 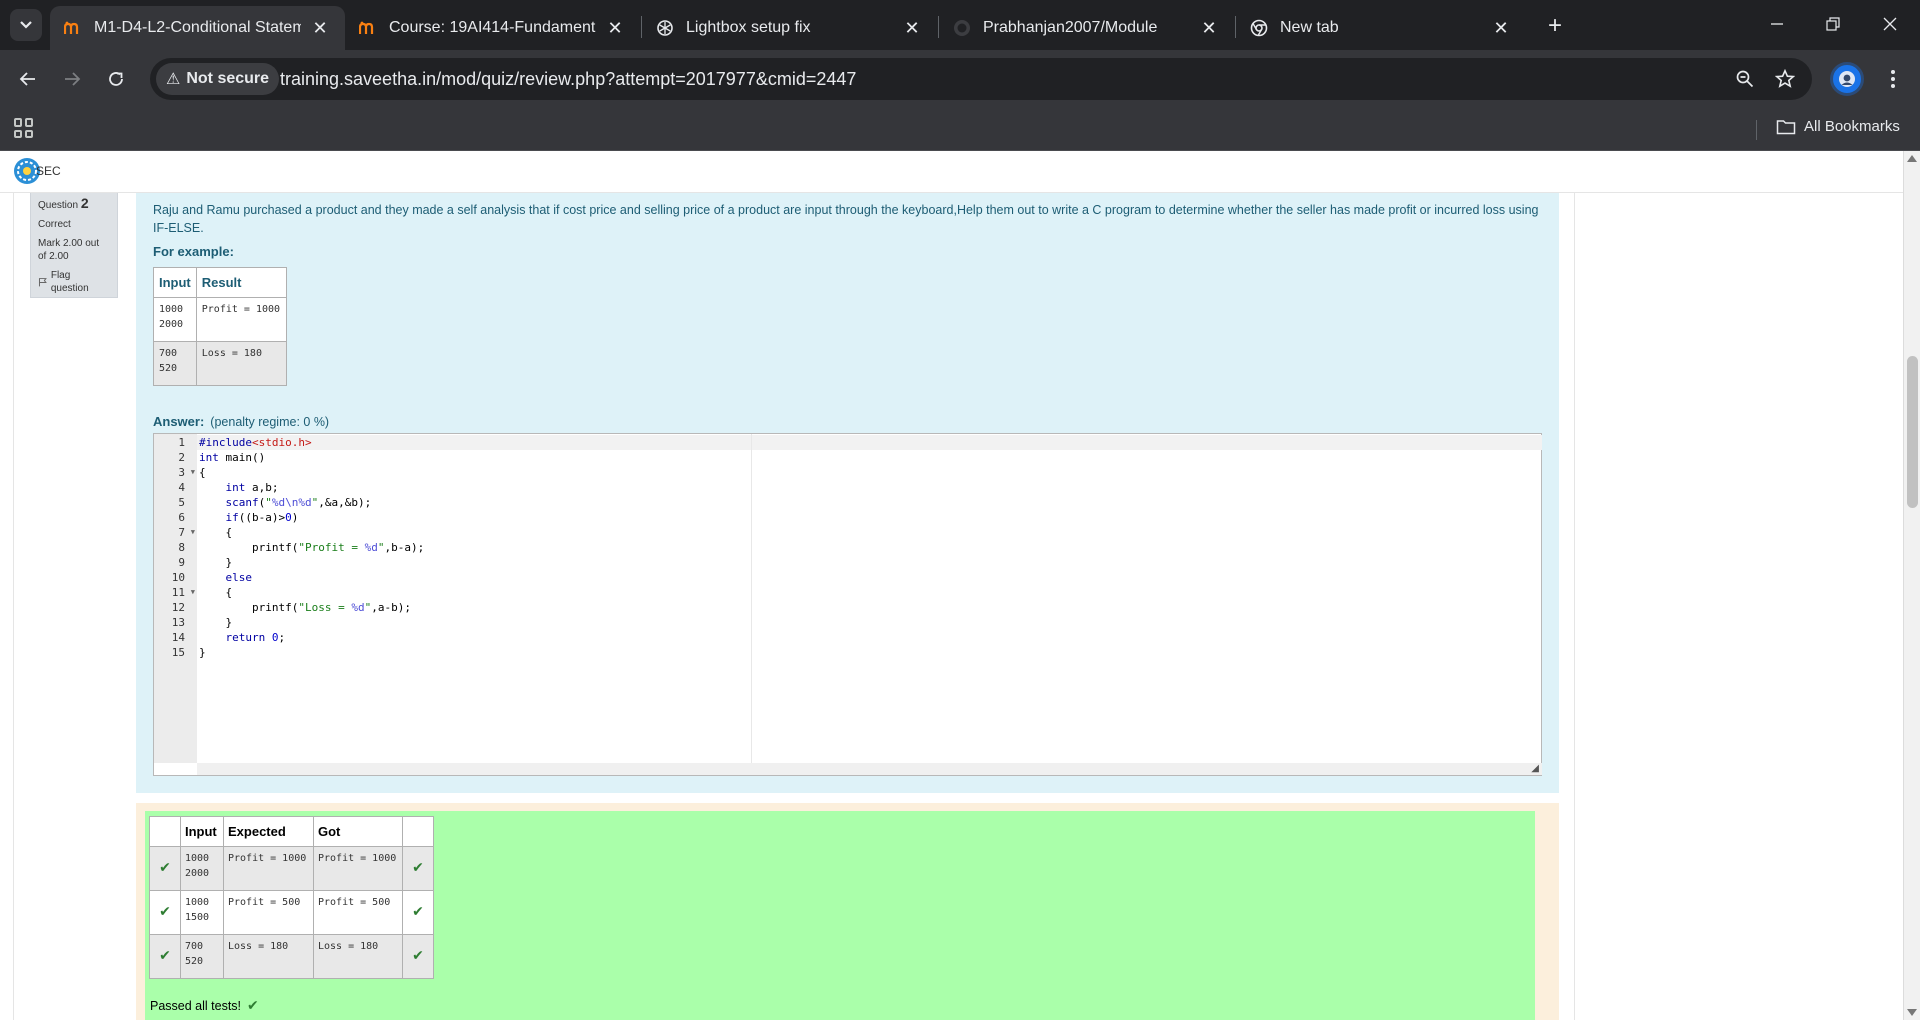 I want to click on close-window-button, so click(x=1890, y=24).